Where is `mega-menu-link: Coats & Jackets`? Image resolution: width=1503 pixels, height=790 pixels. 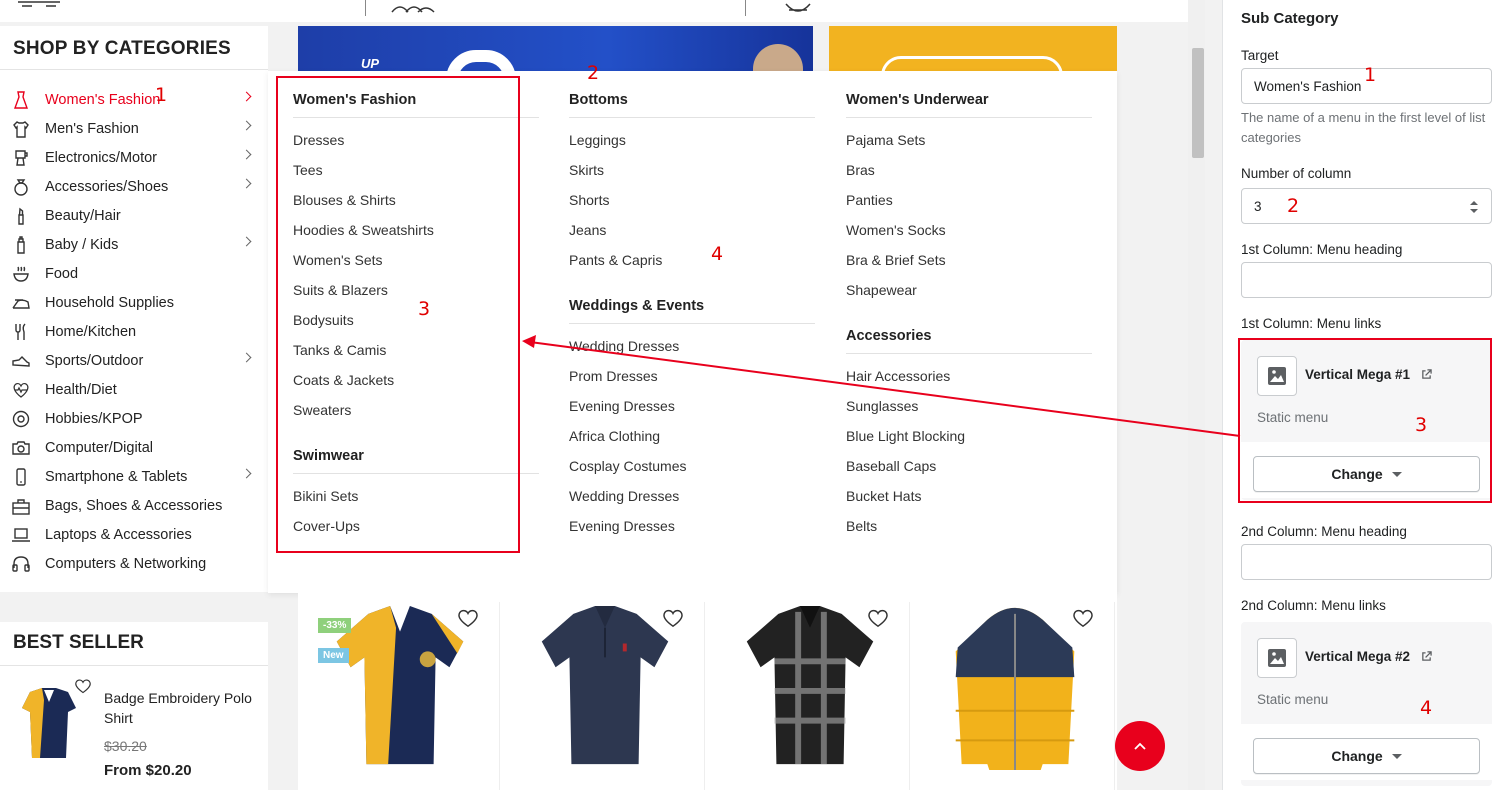
mega-menu-link: Coats & Jackets is located at coordinates (416, 385).